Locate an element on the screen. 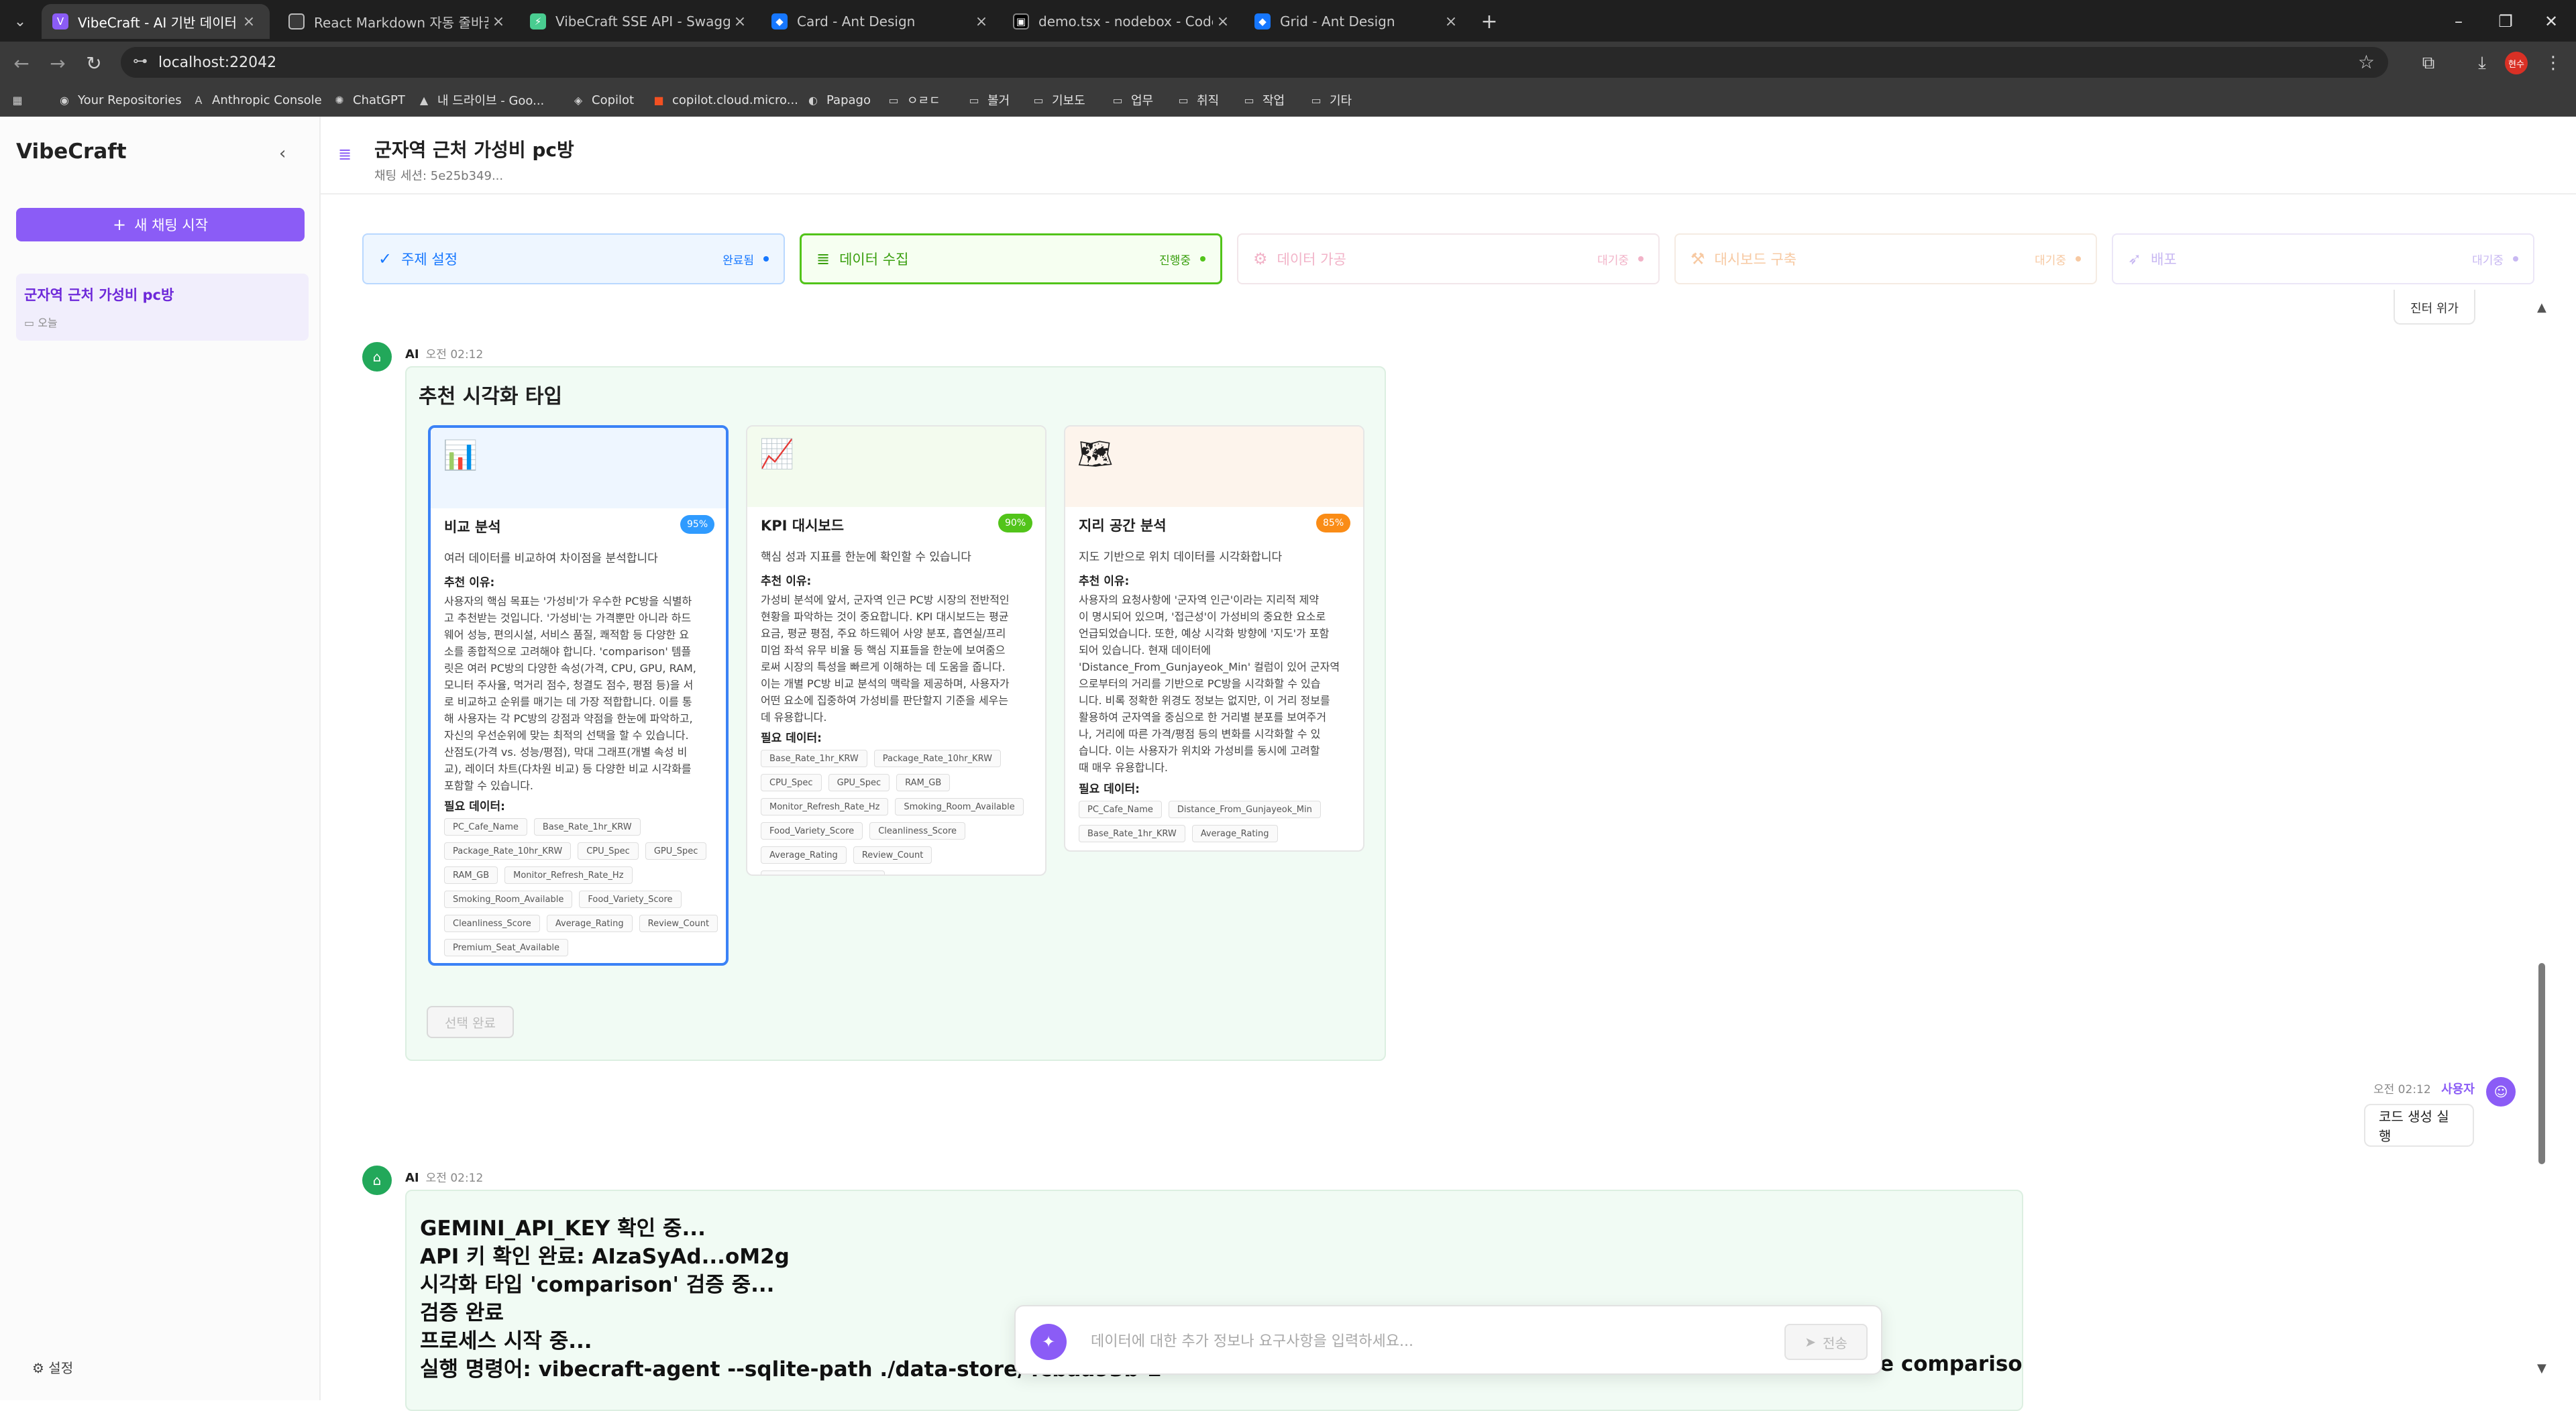 This screenshot has width=2576, height=1411. bookmark-folder: ▭ 업무 is located at coordinates (1131, 100).